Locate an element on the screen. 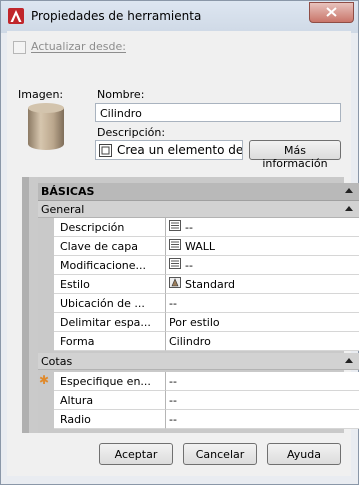 The height and width of the screenshot is (485, 359). prop-row-descripcion: Descripción -- is located at coordinates (198, 227).